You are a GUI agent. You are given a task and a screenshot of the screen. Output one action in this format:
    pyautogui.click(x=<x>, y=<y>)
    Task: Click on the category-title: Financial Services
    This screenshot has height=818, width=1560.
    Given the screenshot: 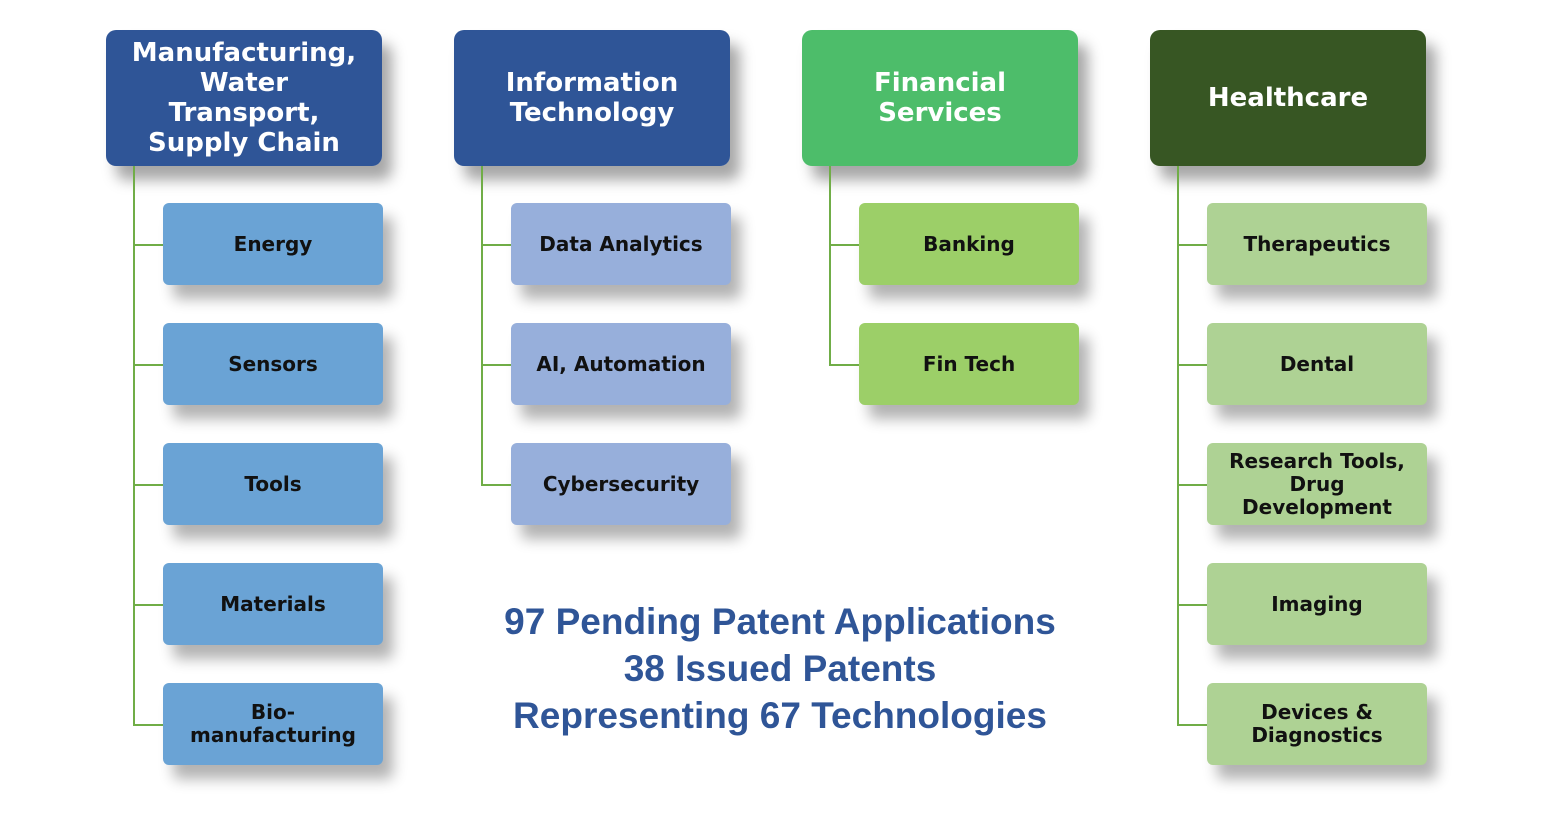 What is the action you would take?
    pyautogui.click(x=940, y=98)
    